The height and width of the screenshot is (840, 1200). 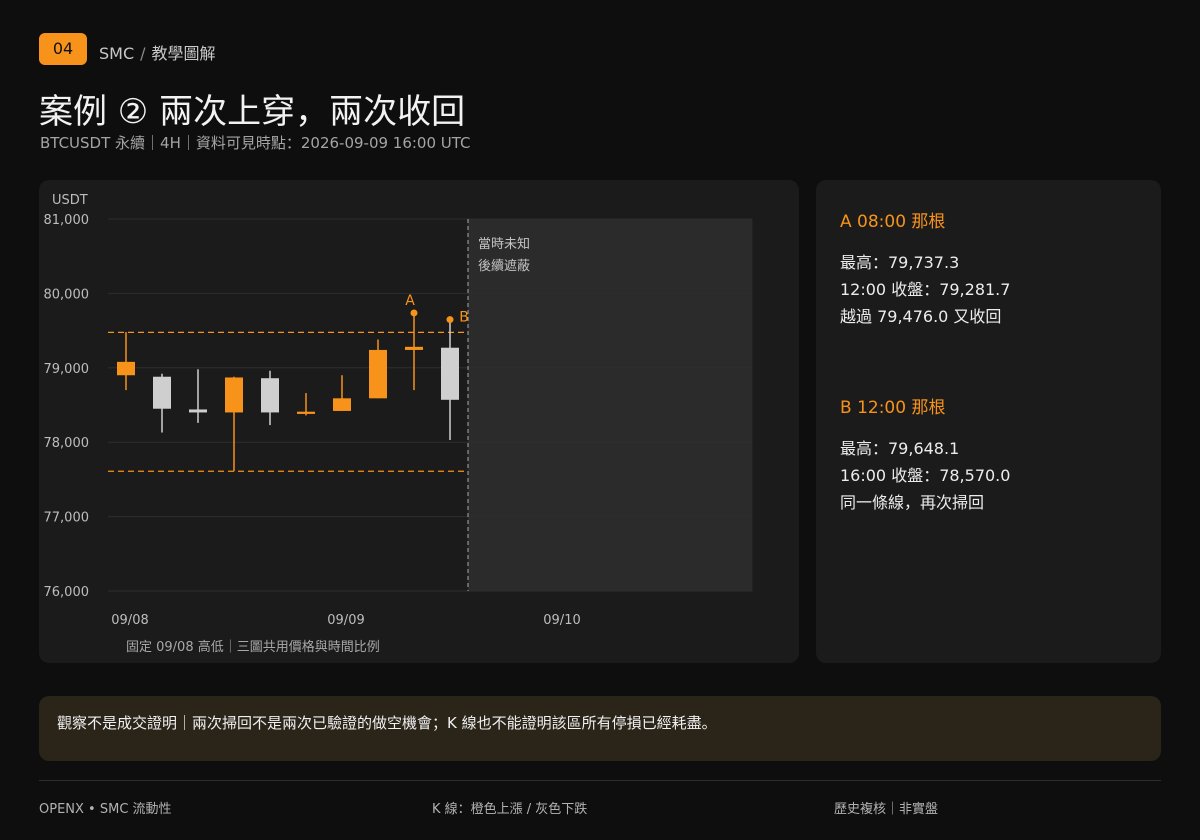 I want to click on info-block-b-line: 最高：79,648.1, so click(x=900, y=448).